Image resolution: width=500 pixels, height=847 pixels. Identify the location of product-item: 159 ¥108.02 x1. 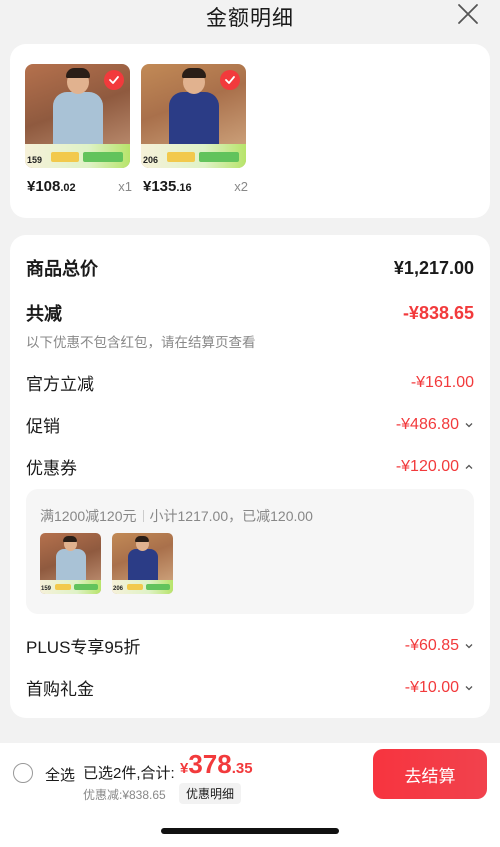
(78, 129).